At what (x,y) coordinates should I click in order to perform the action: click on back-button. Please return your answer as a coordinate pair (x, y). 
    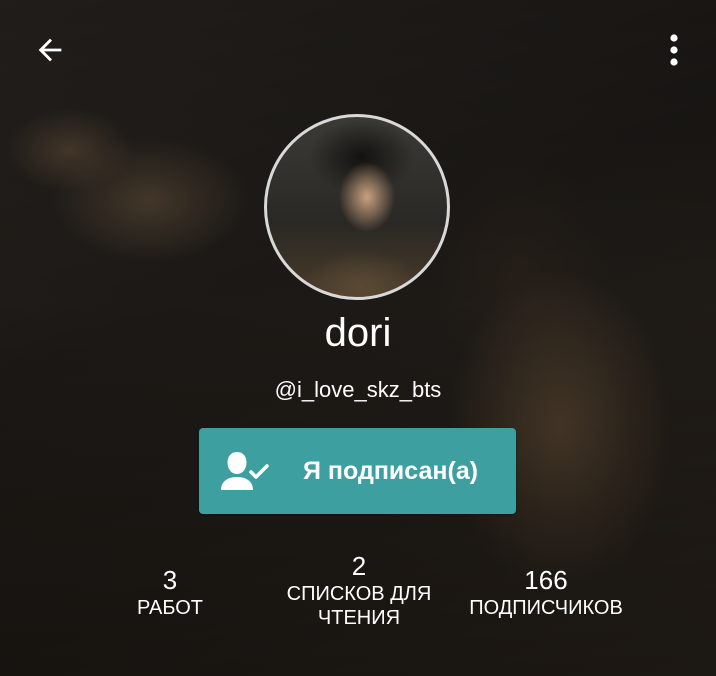
    Looking at the image, I should click on (50, 50).